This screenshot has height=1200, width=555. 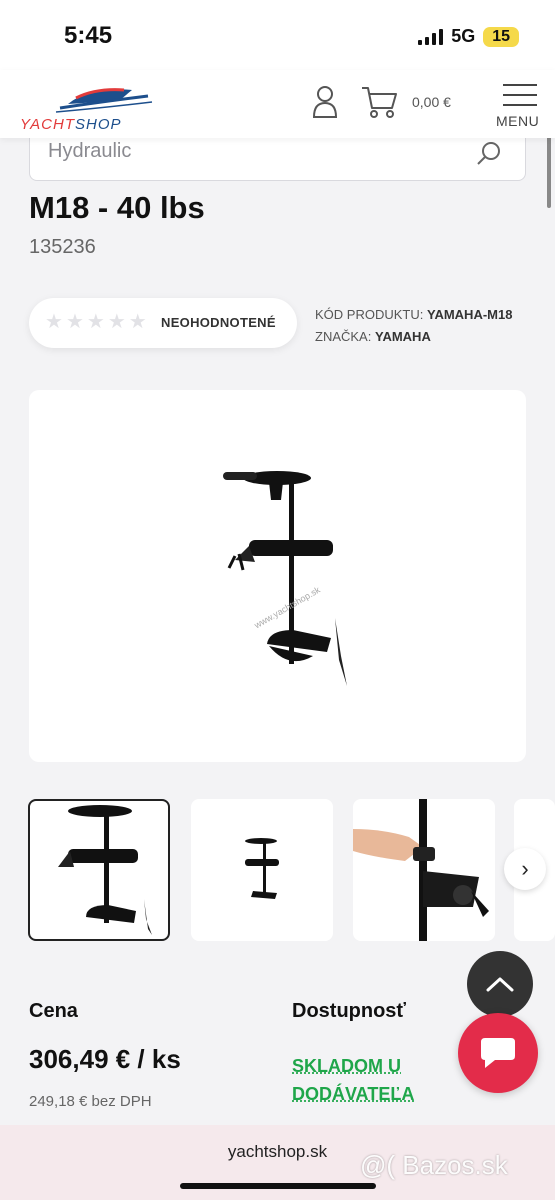 What do you see at coordinates (431, 102) in the screenshot?
I see `cart-total: 0,00 €` at bounding box center [431, 102].